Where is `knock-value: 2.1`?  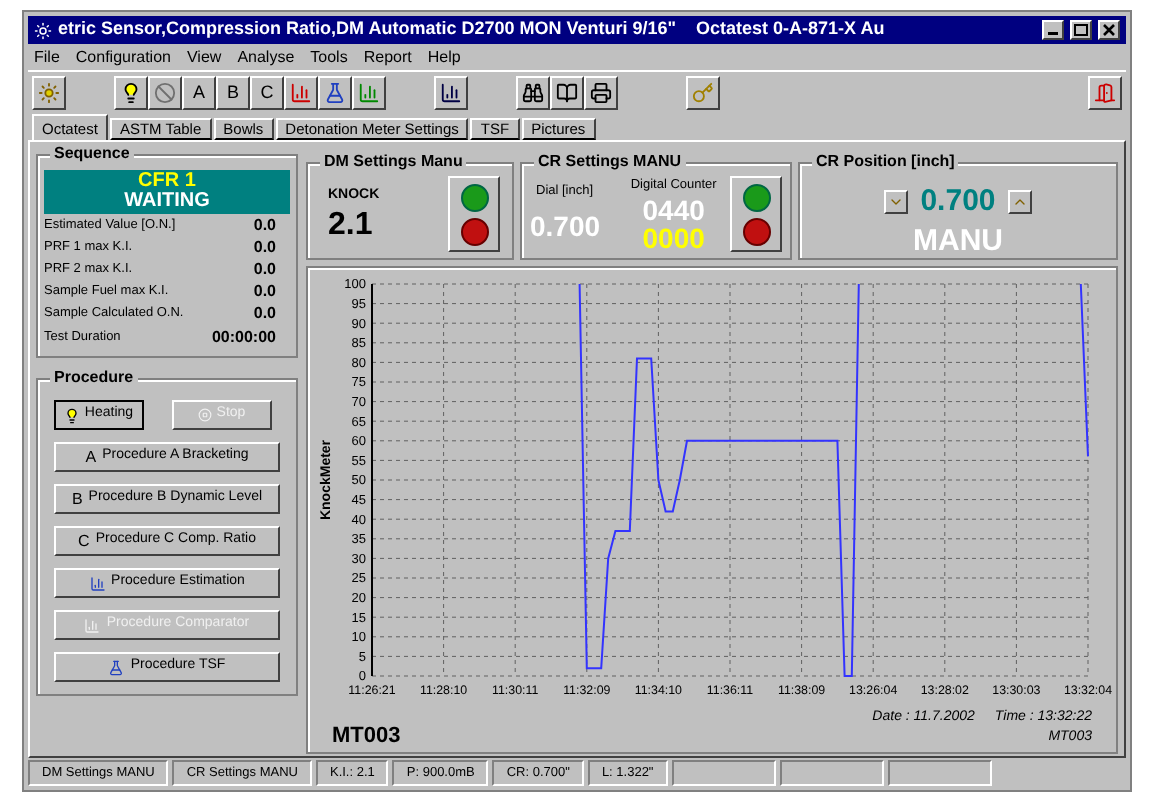
knock-value: 2.1 is located at coordinates (351, 225).